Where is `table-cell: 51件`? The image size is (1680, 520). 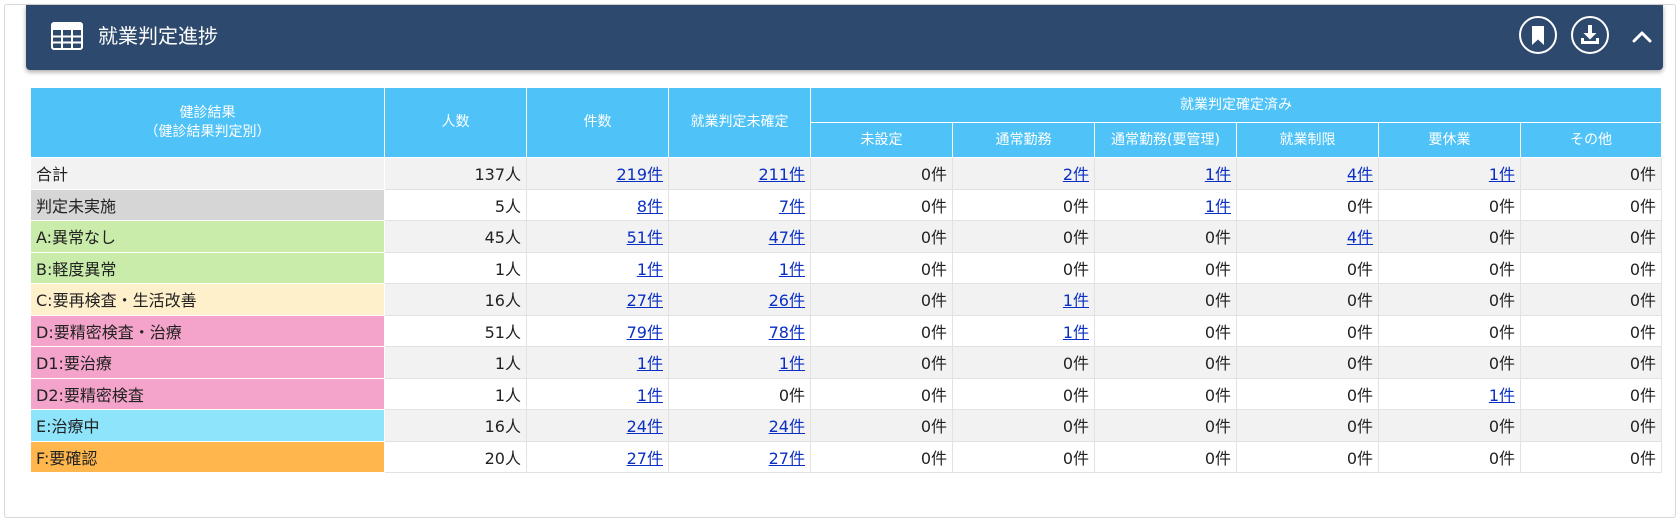 table-cell: 51件 is located at coordinates (597, 236).